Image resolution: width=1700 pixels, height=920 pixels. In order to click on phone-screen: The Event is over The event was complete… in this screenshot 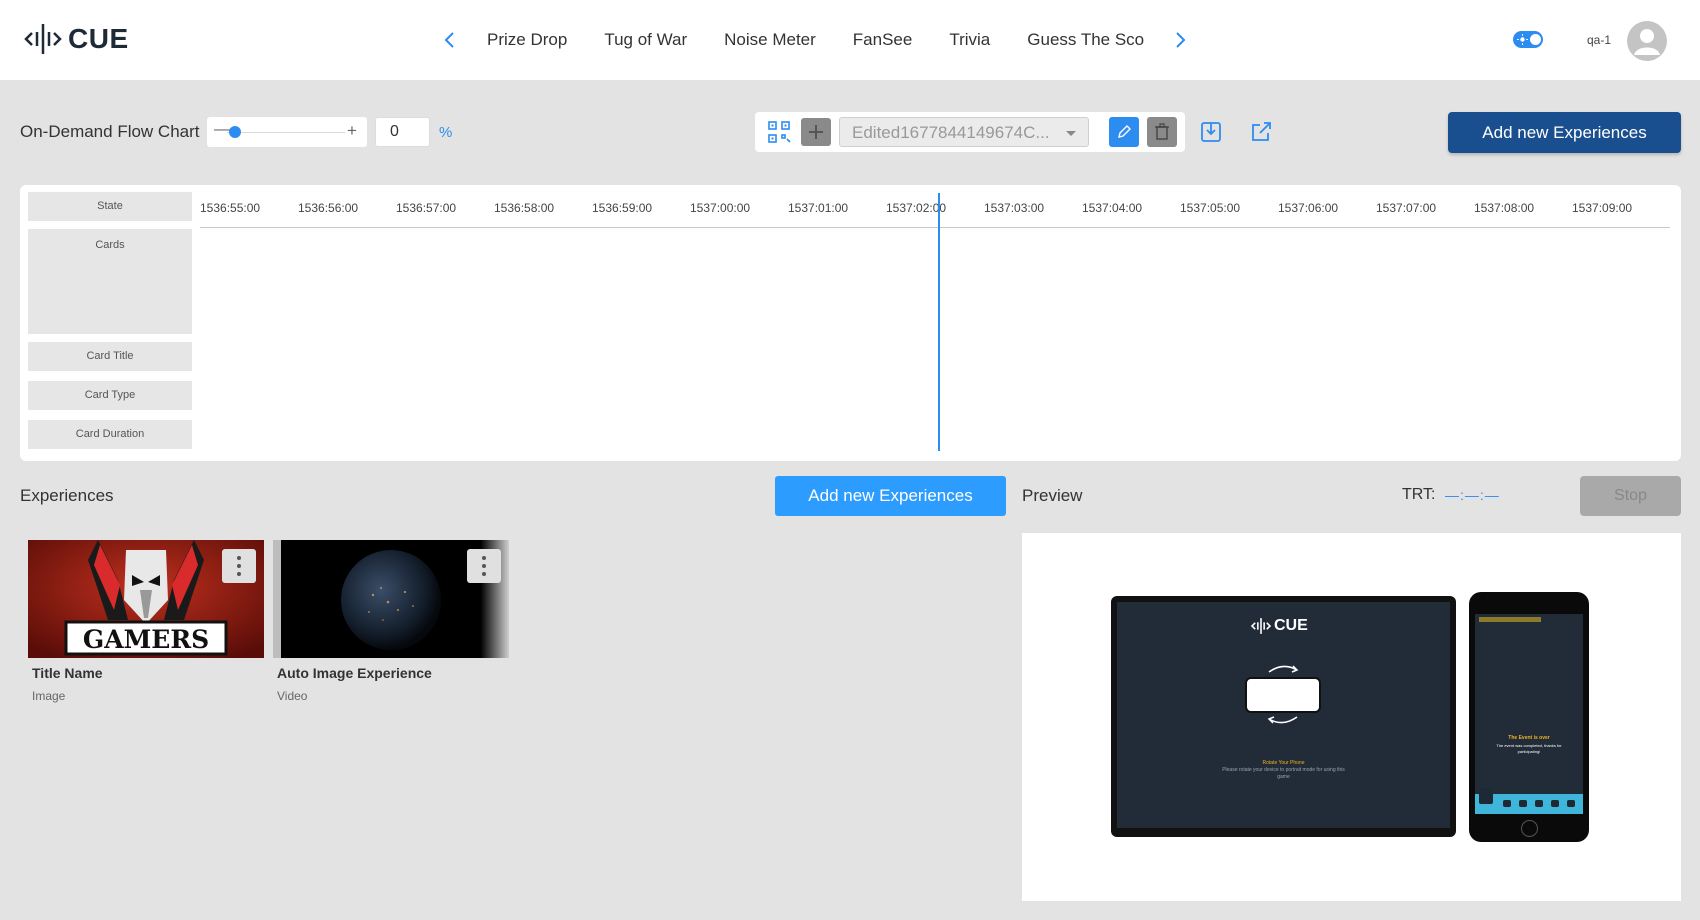, I will do `click(1529, 714)`.